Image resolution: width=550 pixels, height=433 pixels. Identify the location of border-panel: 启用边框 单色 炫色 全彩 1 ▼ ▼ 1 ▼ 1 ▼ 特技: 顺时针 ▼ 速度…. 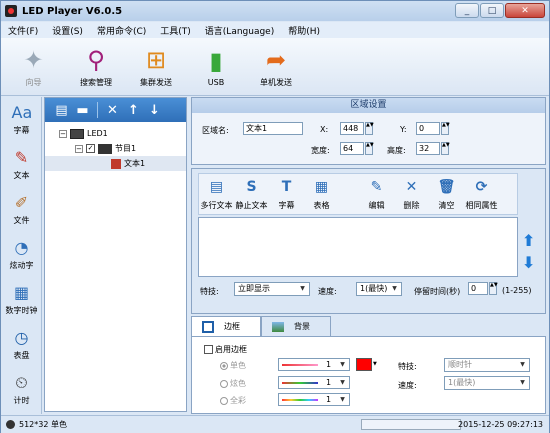
(368, 375).